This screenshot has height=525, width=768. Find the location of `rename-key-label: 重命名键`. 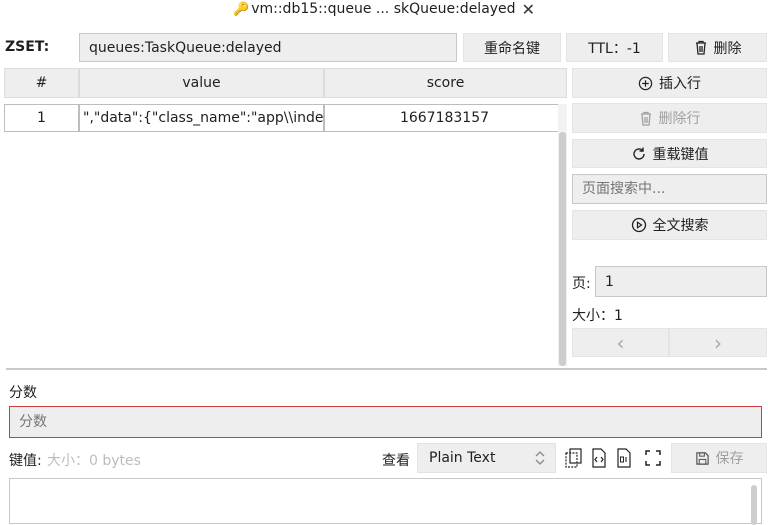

rename-key-label: 重命名键 is located at coordinates (512, 48).